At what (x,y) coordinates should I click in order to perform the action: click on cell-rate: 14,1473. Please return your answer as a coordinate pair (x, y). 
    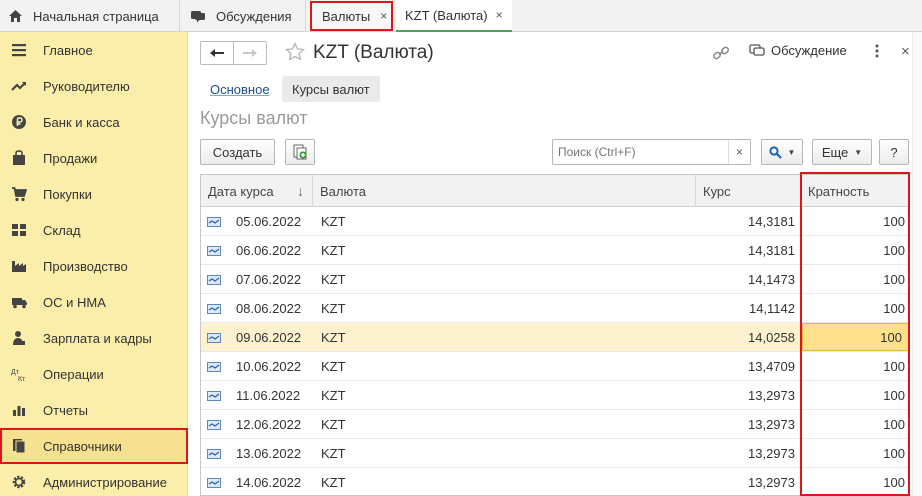
    Looking at the image, I should click on (771, 279).